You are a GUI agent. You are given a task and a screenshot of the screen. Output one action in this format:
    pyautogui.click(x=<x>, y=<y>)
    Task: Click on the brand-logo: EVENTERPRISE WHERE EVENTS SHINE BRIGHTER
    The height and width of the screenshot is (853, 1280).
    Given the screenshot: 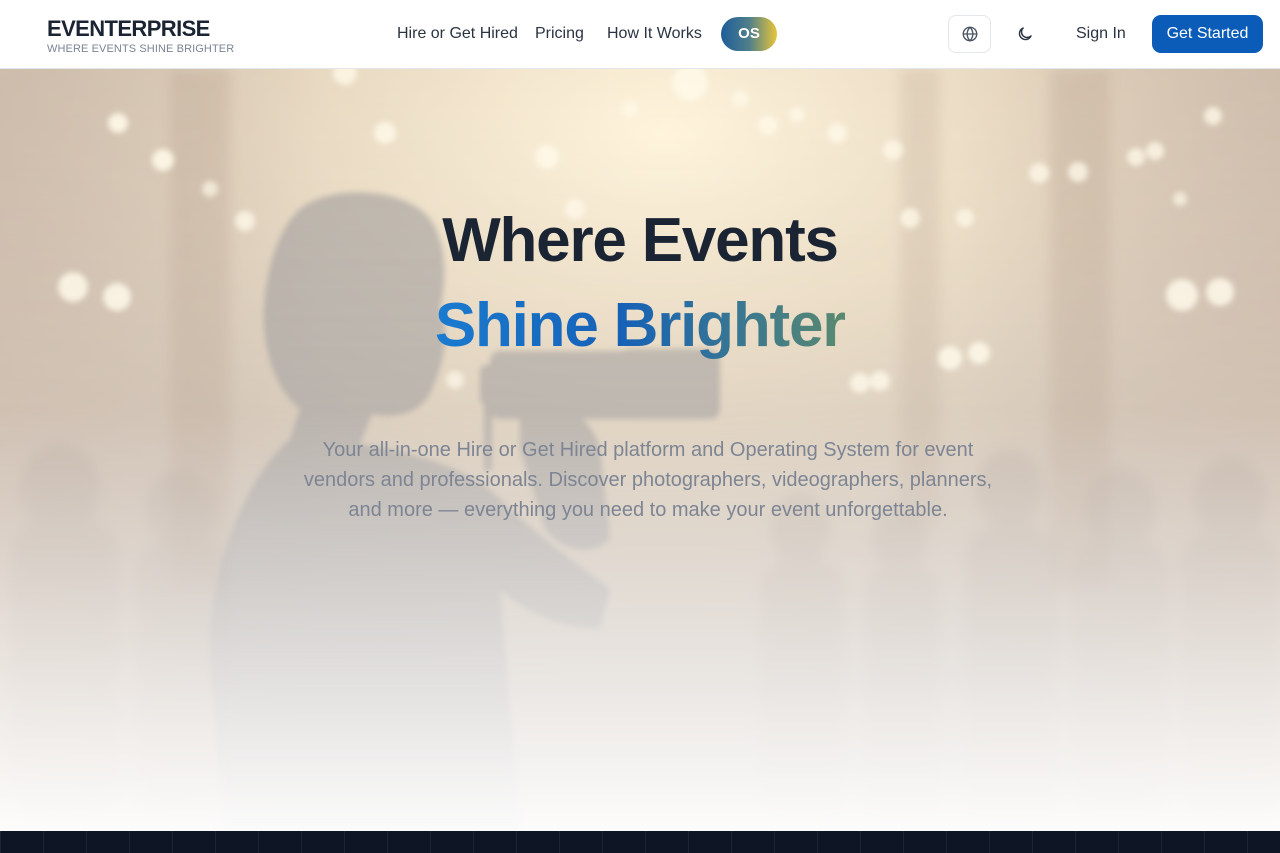 What is the action you would take?
    pyautogui.click(x=140, y=36)
    